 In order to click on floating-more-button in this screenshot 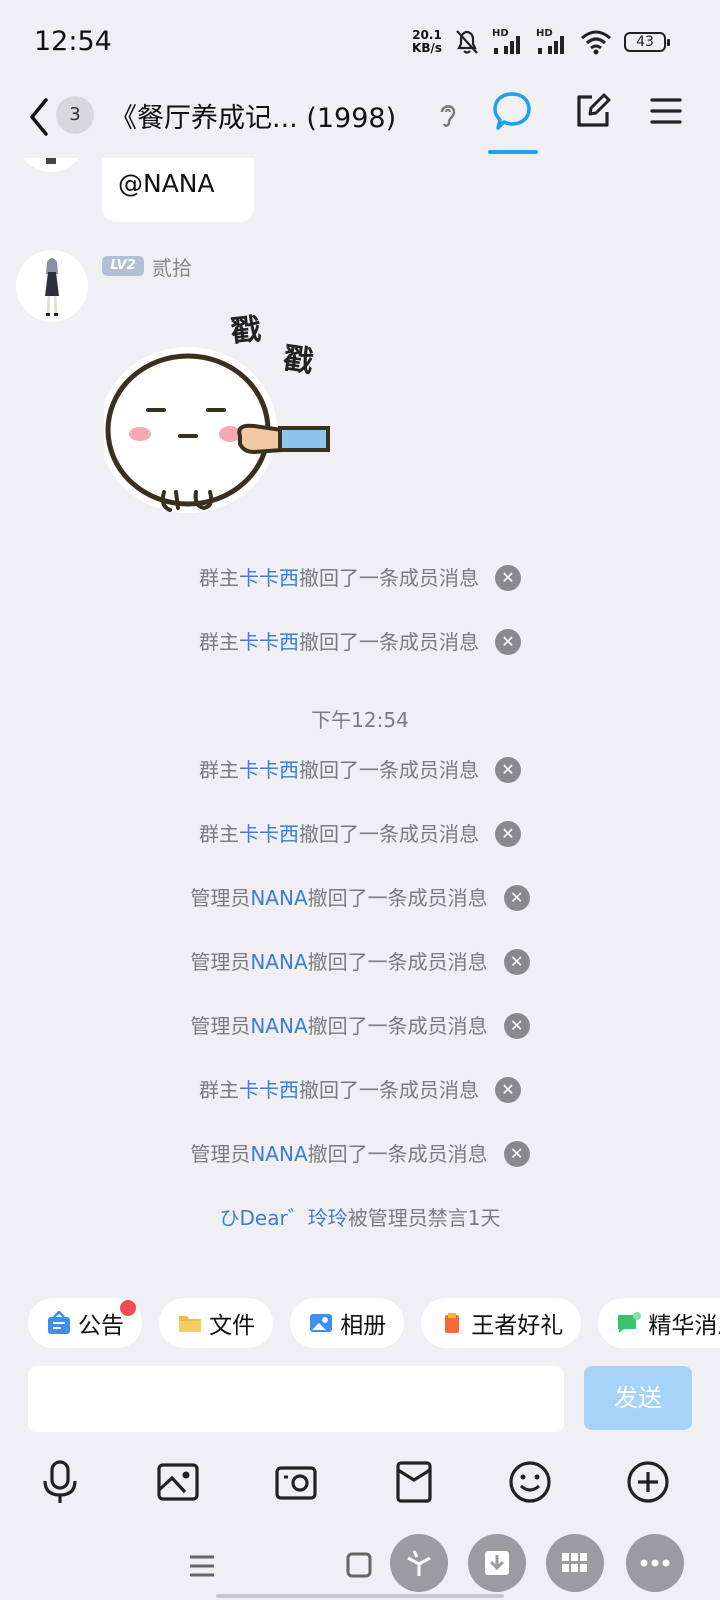, I will do `click(655, 1563)`.